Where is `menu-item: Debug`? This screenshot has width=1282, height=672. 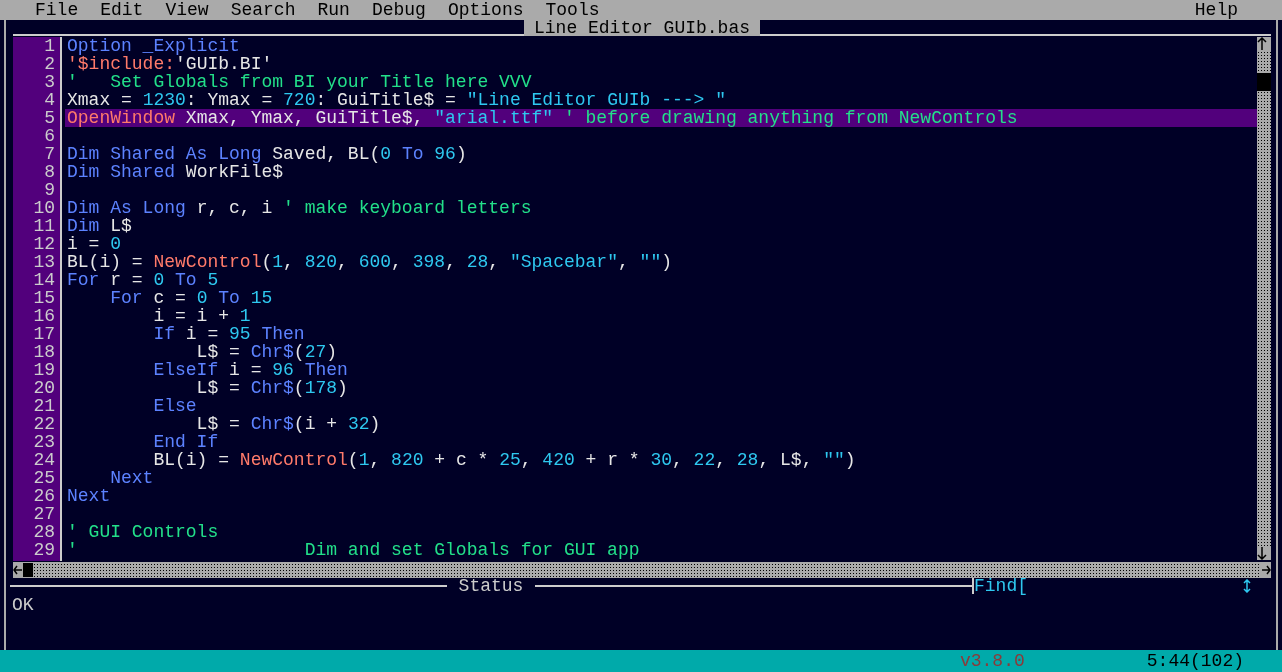 menu-item: Debug is located at coordinates (398, 10).